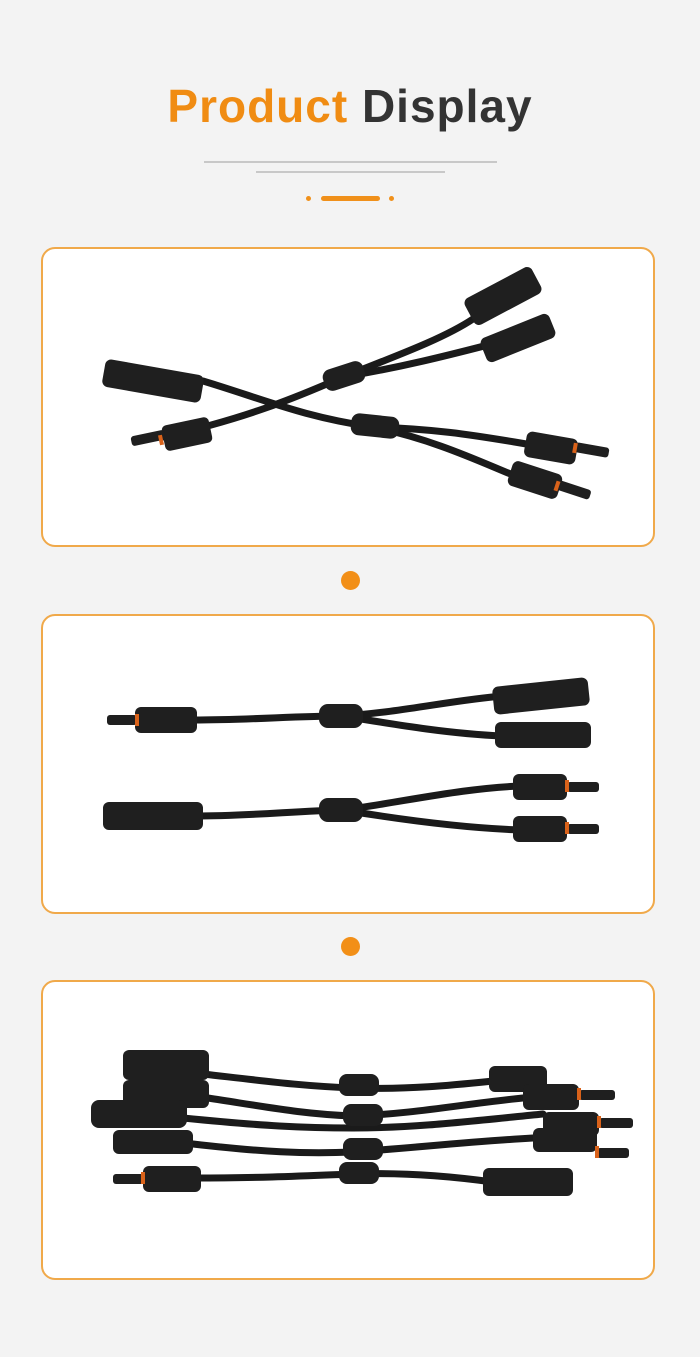  What do you see at coordinates (350, 162) in the screenshot?
I see `divider-line-long` at bounding box center [350, 162].